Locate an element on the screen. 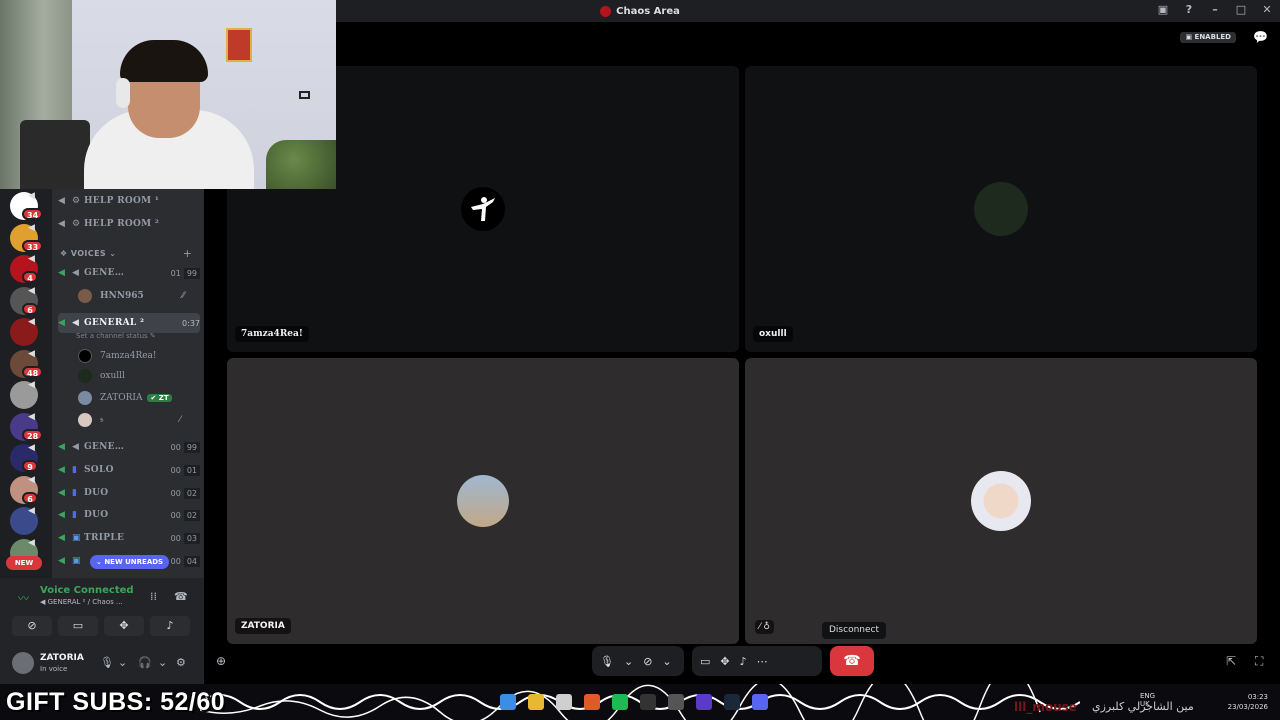 This screenshot has height=720, width=1280. obs-icon is located at coordinates (676, 702).